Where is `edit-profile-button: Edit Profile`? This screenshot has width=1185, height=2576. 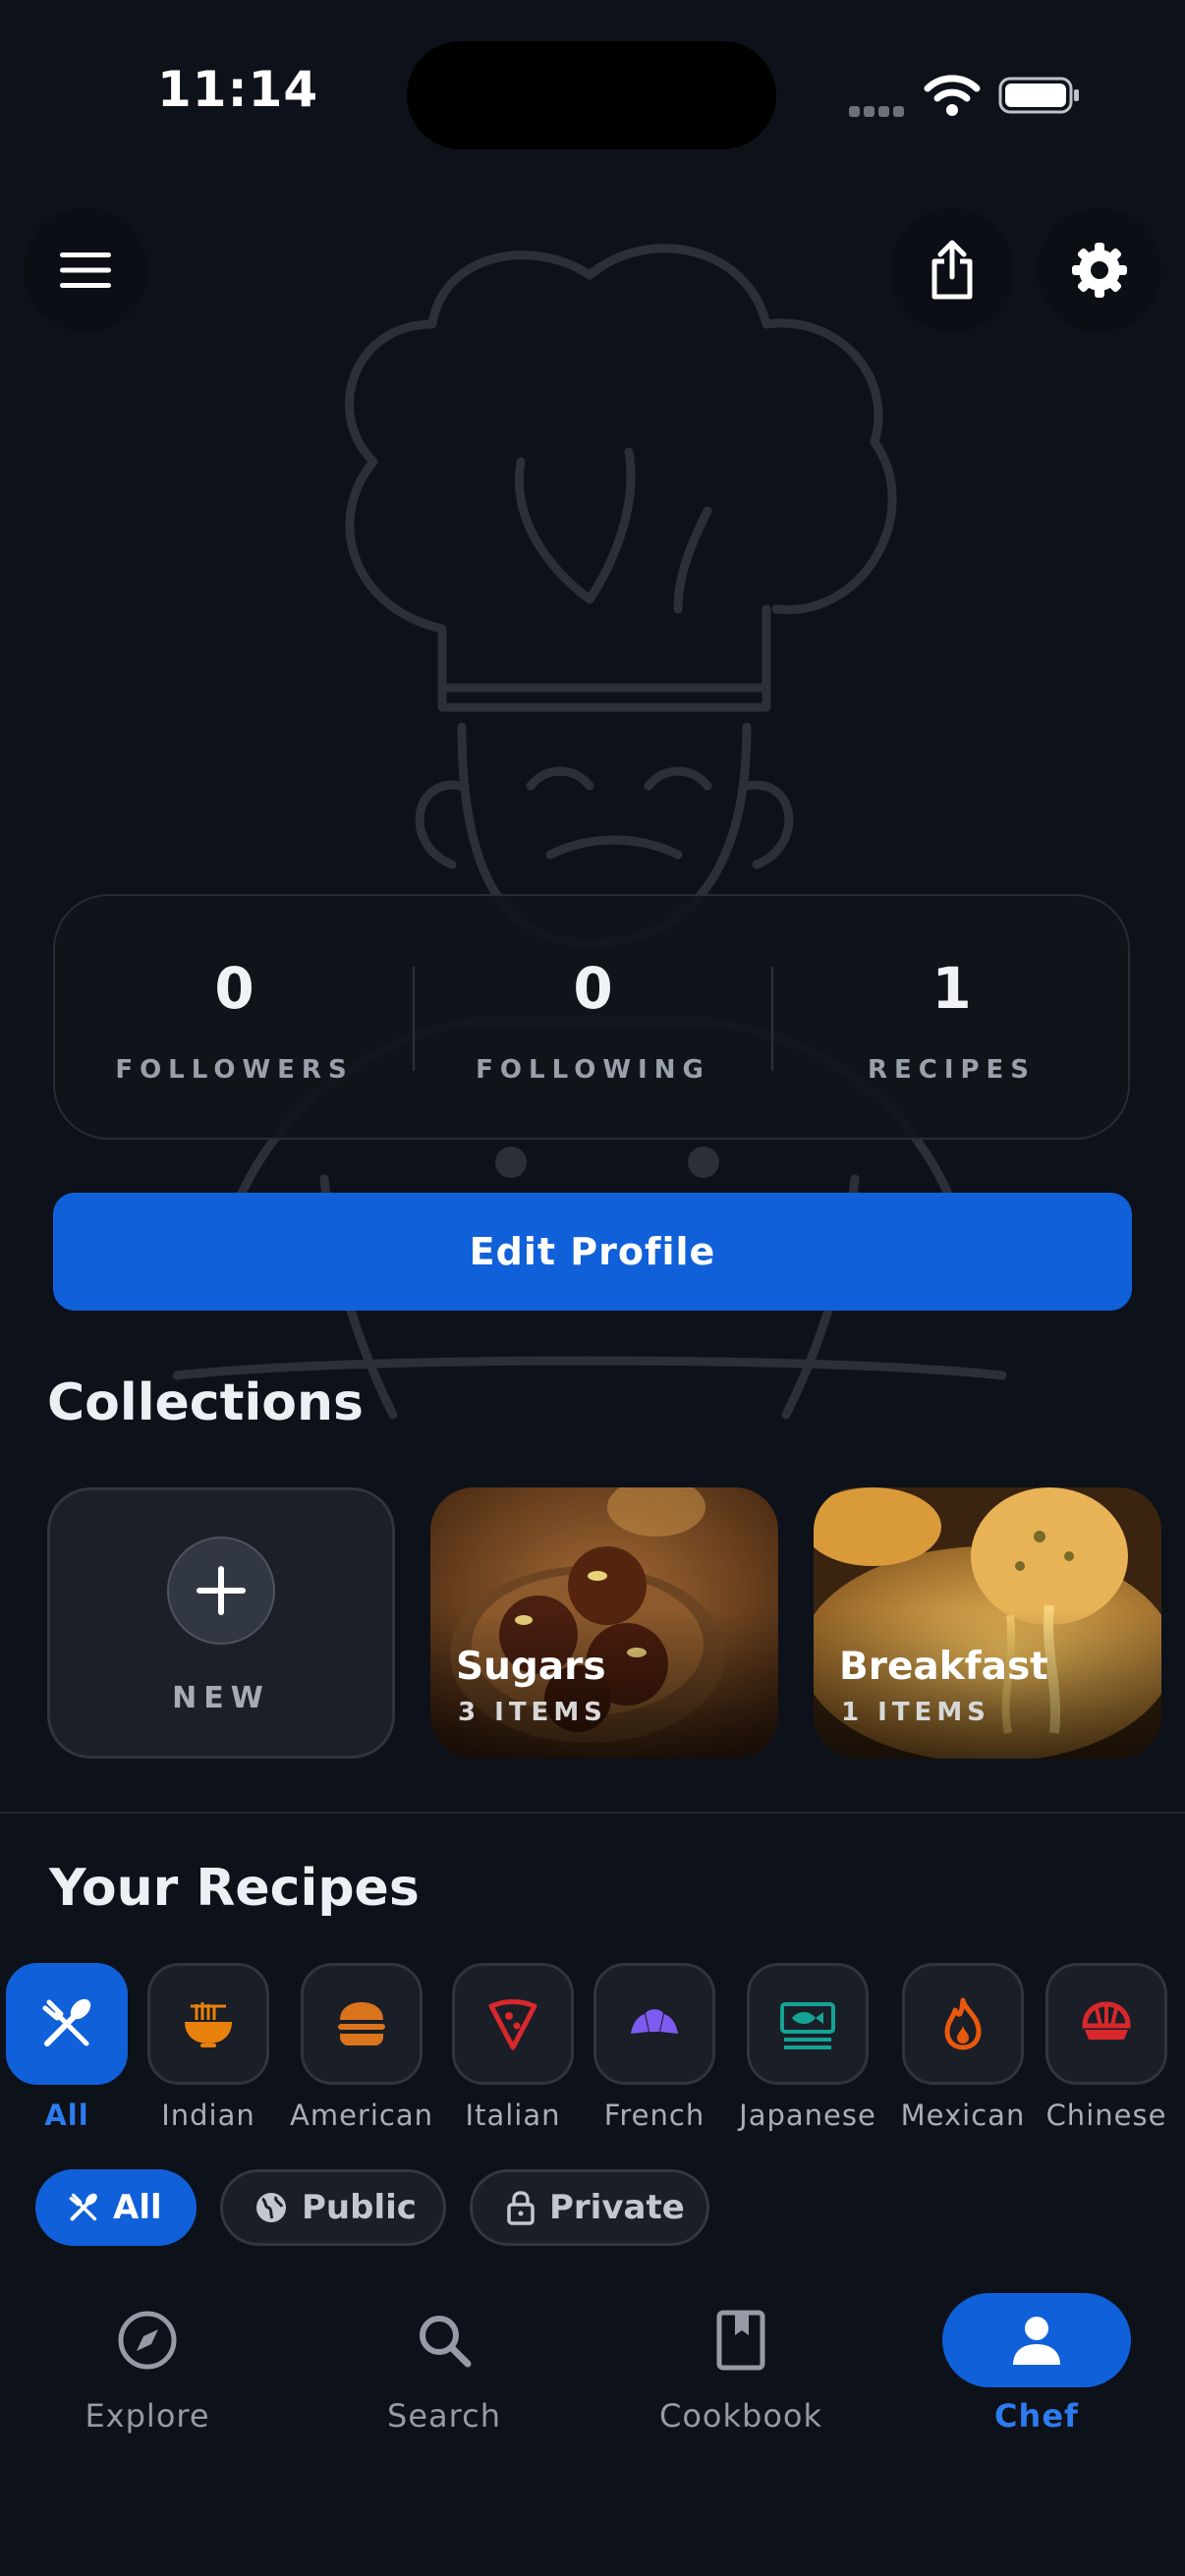 edit-profile-button: Edit Profile is located at coordinates (592, 1252).